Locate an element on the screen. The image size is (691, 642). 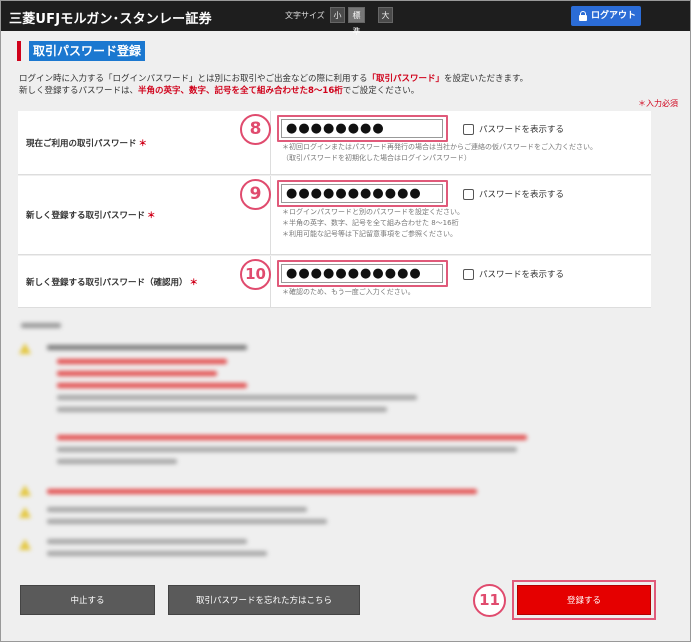
field-help: ＊確認のため、もう一度ご入力ください。 is located at coordinates (348, 292).